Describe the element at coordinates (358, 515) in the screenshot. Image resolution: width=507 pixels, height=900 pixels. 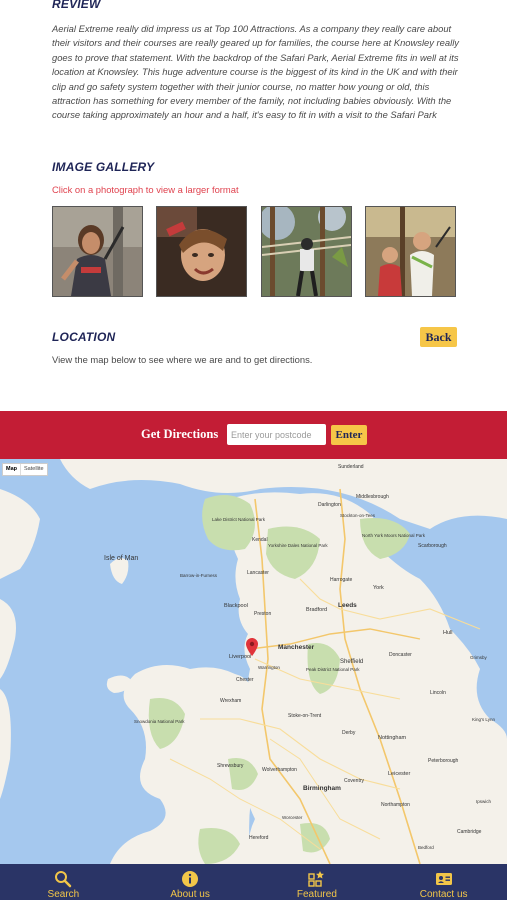
I see `map-label-stockton: Stockton-on-Tees` at that location.